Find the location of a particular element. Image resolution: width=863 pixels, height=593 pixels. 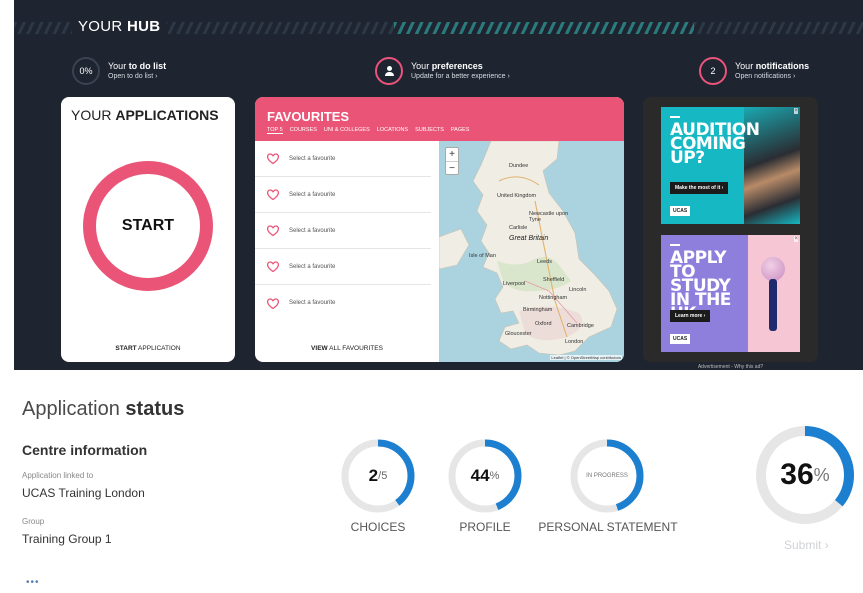

notifications-heading: Your notifications is located at coordinates (772, 65).